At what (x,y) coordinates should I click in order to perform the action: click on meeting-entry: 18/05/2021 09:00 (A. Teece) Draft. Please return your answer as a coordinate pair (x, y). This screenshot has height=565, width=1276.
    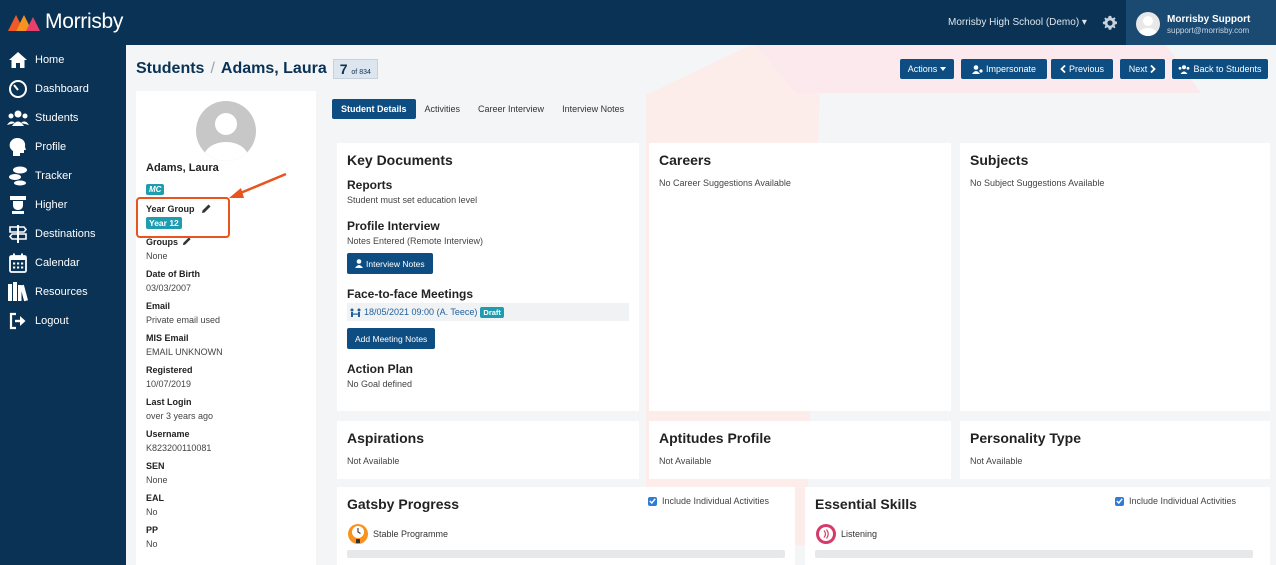
    Looking at the image, I should click on (488, 312).